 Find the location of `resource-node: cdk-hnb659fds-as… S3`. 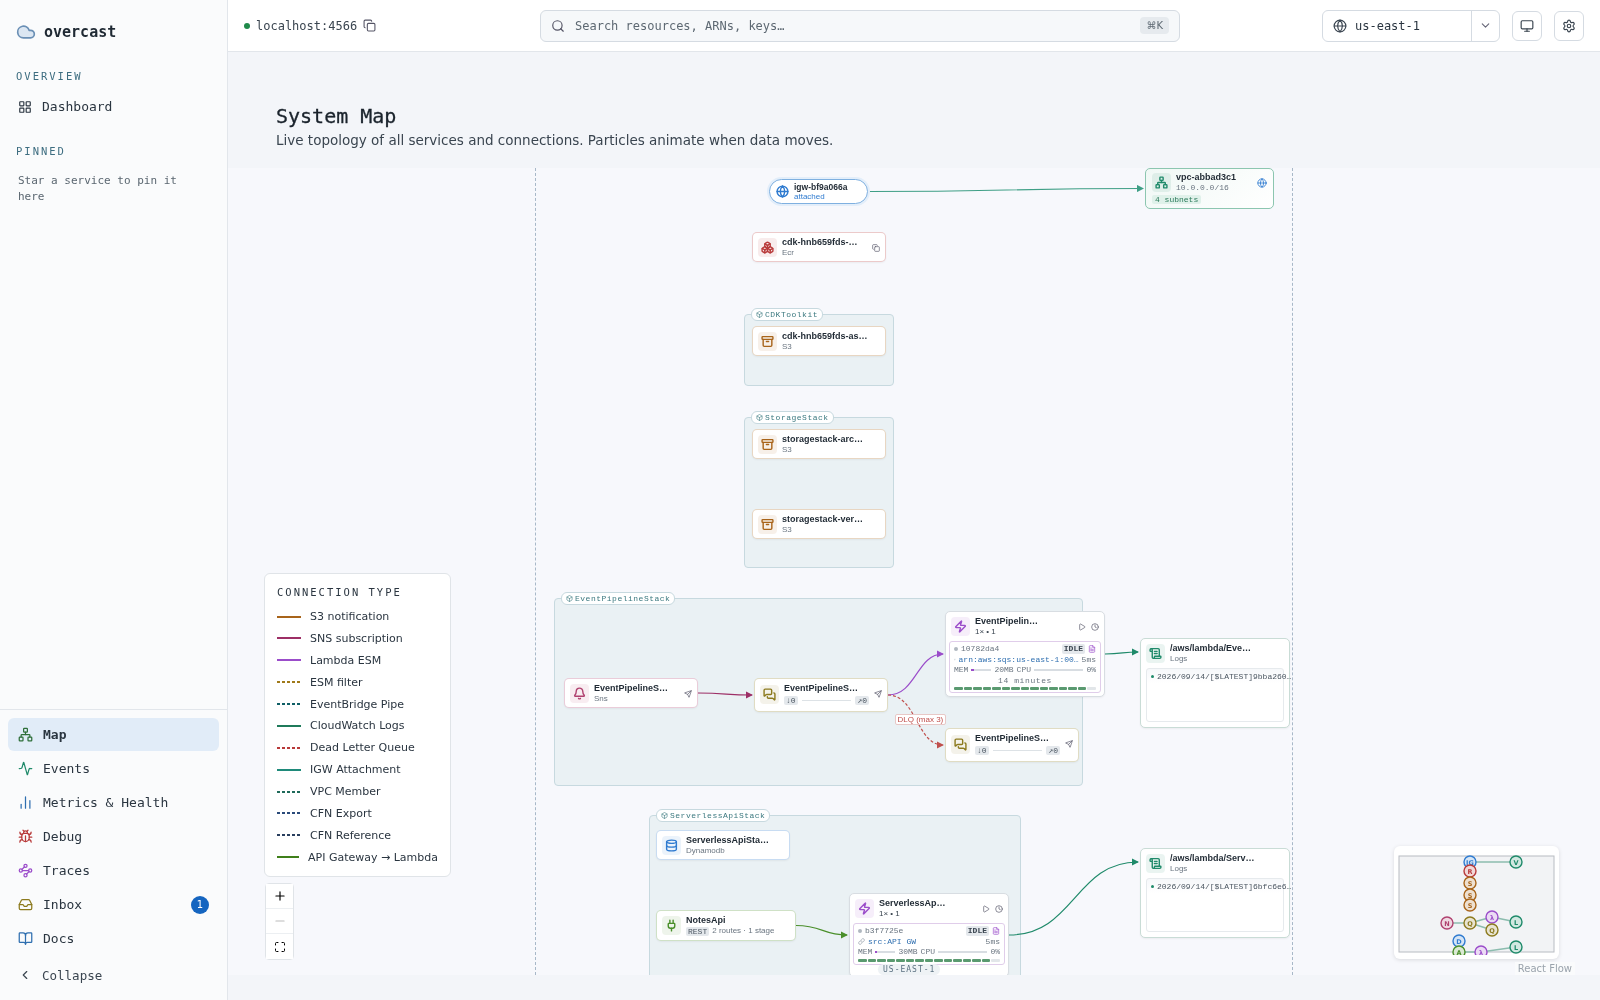

resource-node: cdk-hnb659fds-as… S3 is located at coordinates (819, 341).